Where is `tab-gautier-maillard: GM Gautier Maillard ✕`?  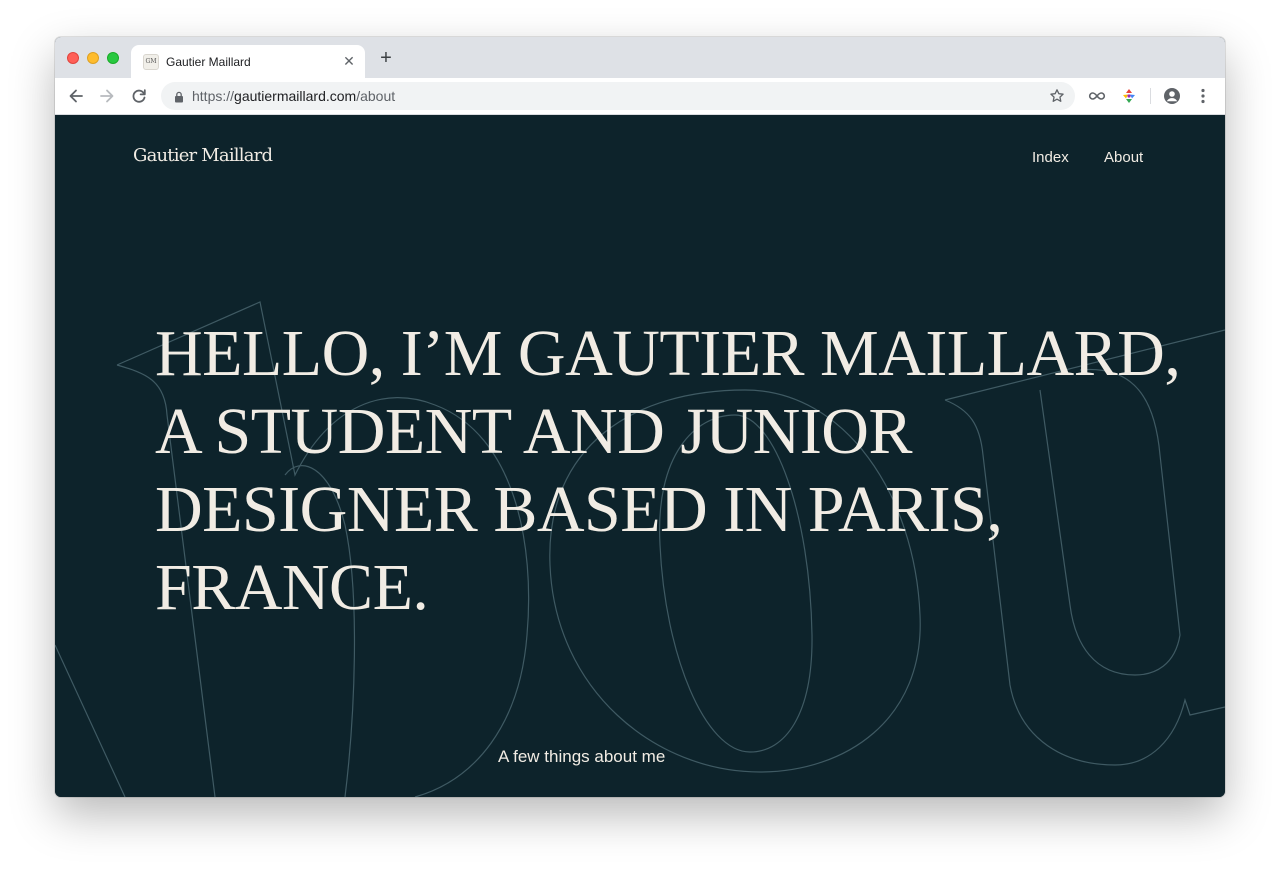
tab-gautier-maillard: GM Gautier Maillard ✕ is located at coordinates (248, 61).